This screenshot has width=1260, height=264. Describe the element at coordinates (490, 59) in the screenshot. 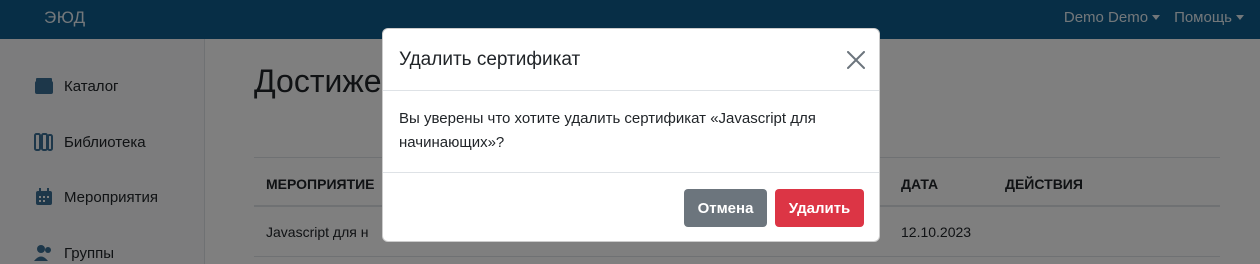

I see `dialog-title: Удалить сертификат` at that location.